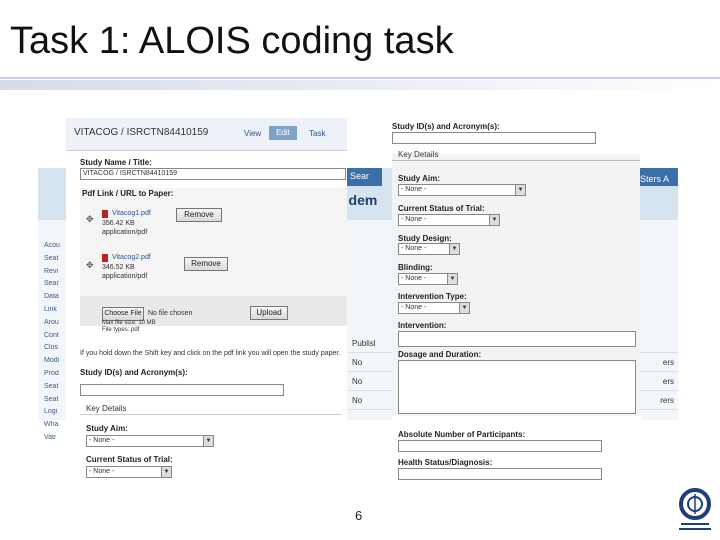 This screenshot has width=720, height=540. Describe the element at coordinates (445, 462) in the screenshot. I see `health-status-label: Health Status/Diagnosis:` at that location.